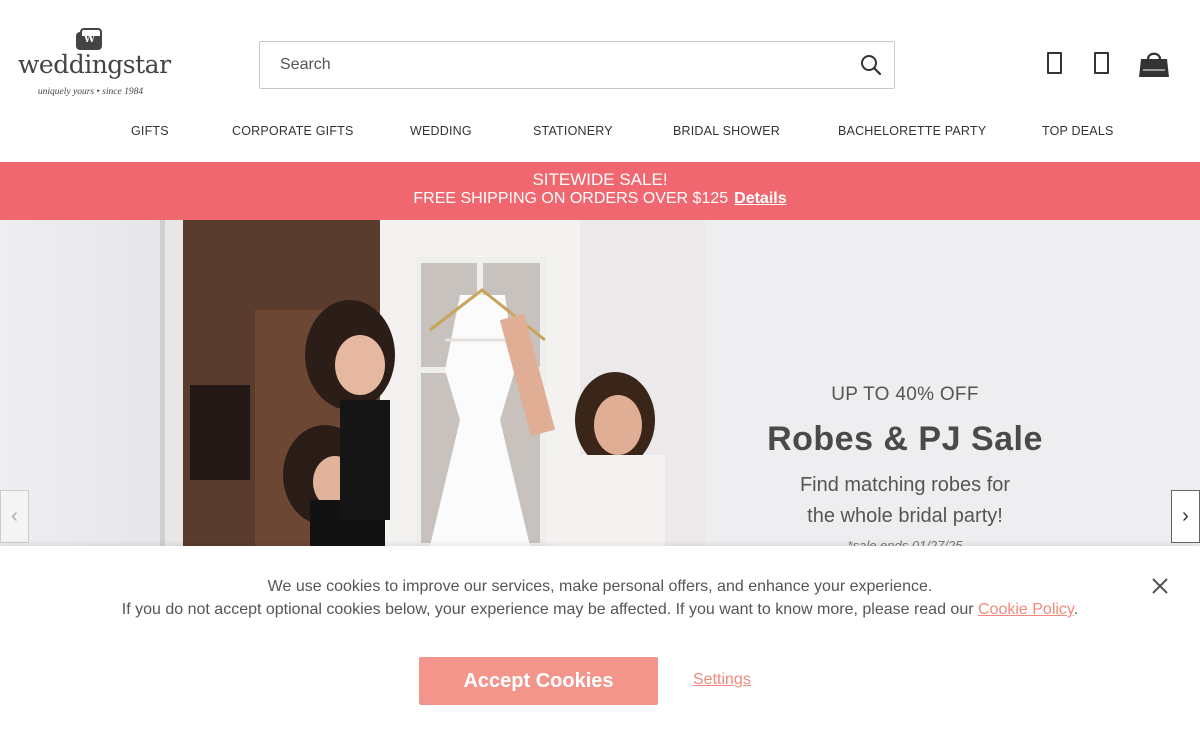 The image size is (1200, 740). I want to click on nav-bachelorette-party: BACHELORETTE PARTY, so click(912, 131).